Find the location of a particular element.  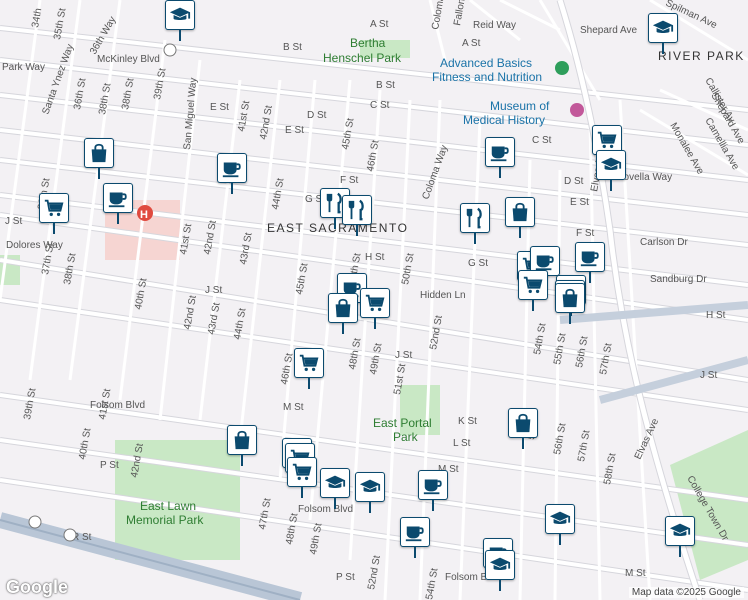

street-mckinley-blvd: McKinley Blvd is located at coordinates (128, 59).